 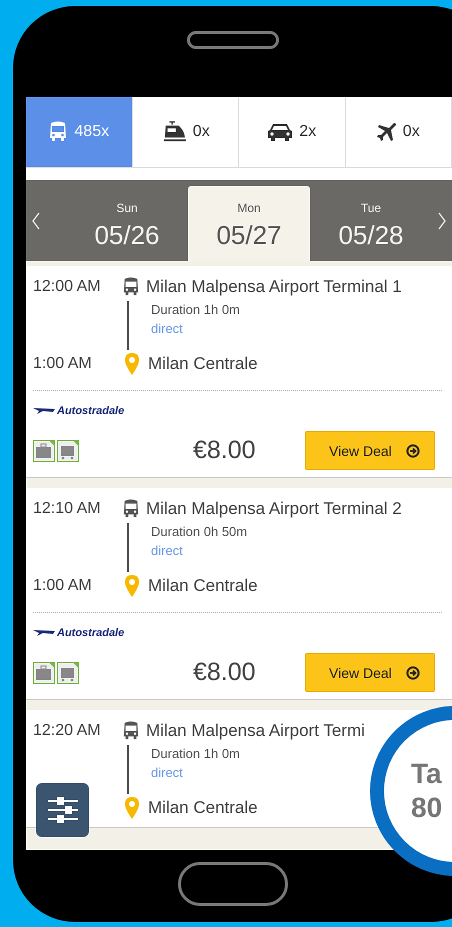 I want to click on filter-button, so click(x=62, y=810).